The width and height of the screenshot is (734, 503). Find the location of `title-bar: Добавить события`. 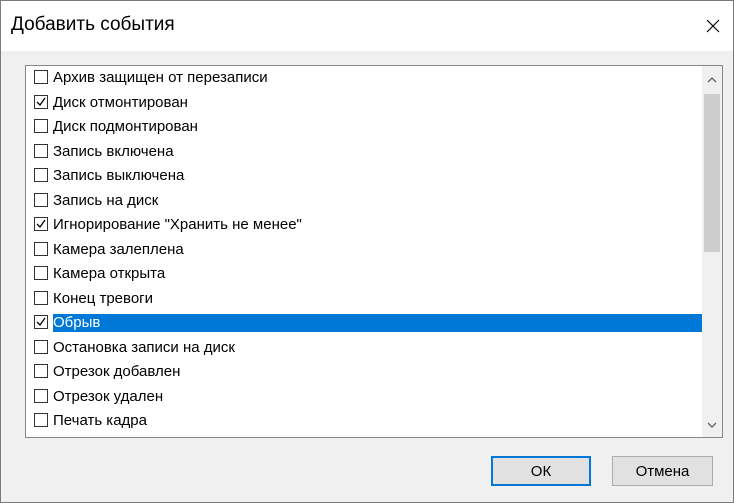

title-bar: Добавить события is located at coordinates (367, 26).